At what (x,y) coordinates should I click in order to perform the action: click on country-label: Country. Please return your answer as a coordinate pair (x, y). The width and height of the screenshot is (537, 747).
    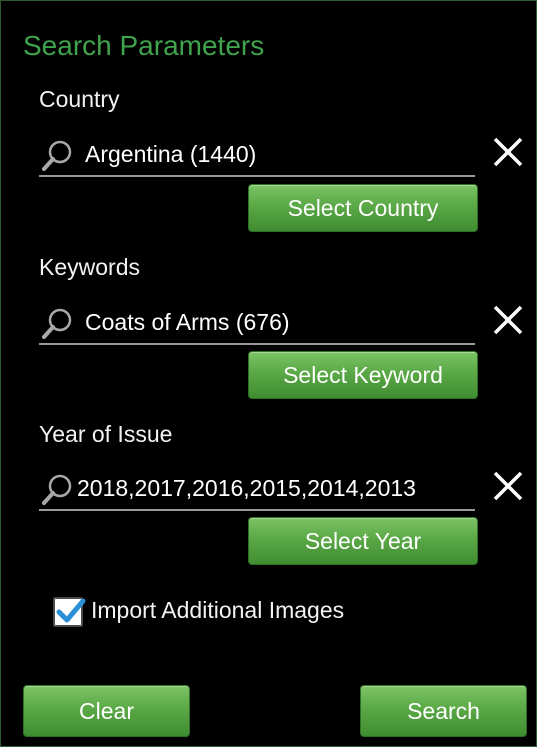
    Looking at the image, I should click on (79, 99).